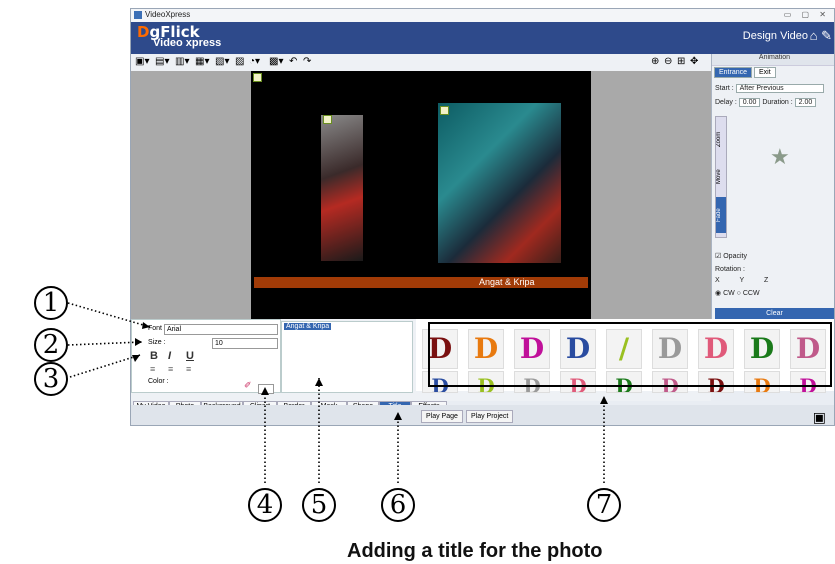 This screenshot has width=835, height=564. Describe the element at coordinates (398, 505) in the screenshot. I see `callout-6: 6` at that location.